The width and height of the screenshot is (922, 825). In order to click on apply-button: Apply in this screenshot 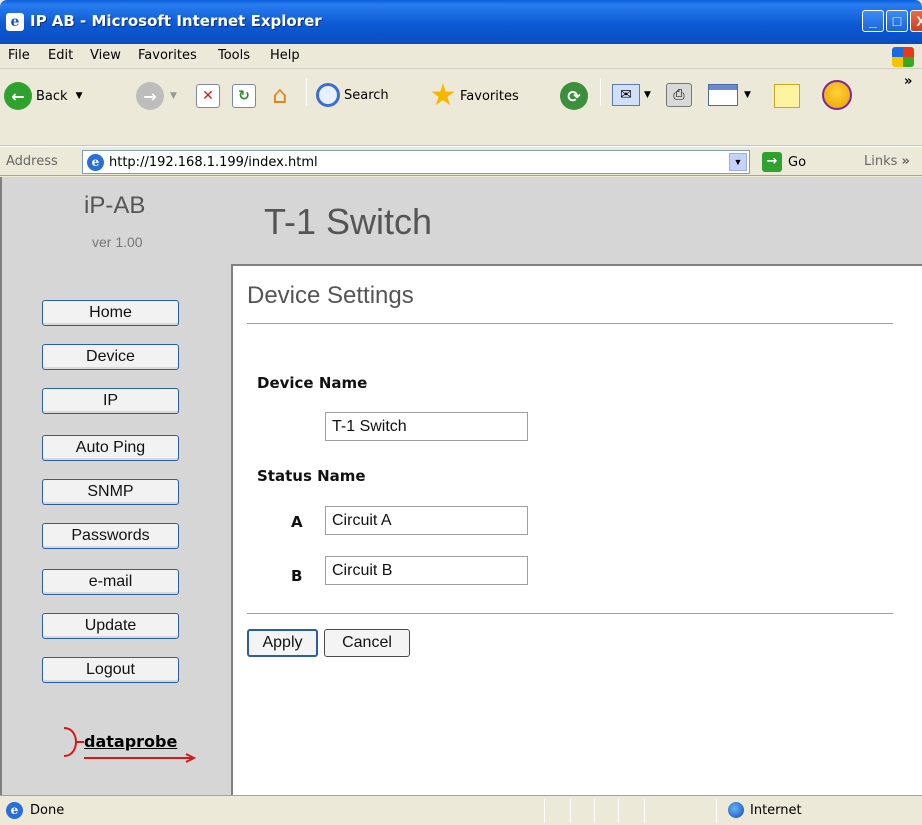, I will do `click(282, 643)`.